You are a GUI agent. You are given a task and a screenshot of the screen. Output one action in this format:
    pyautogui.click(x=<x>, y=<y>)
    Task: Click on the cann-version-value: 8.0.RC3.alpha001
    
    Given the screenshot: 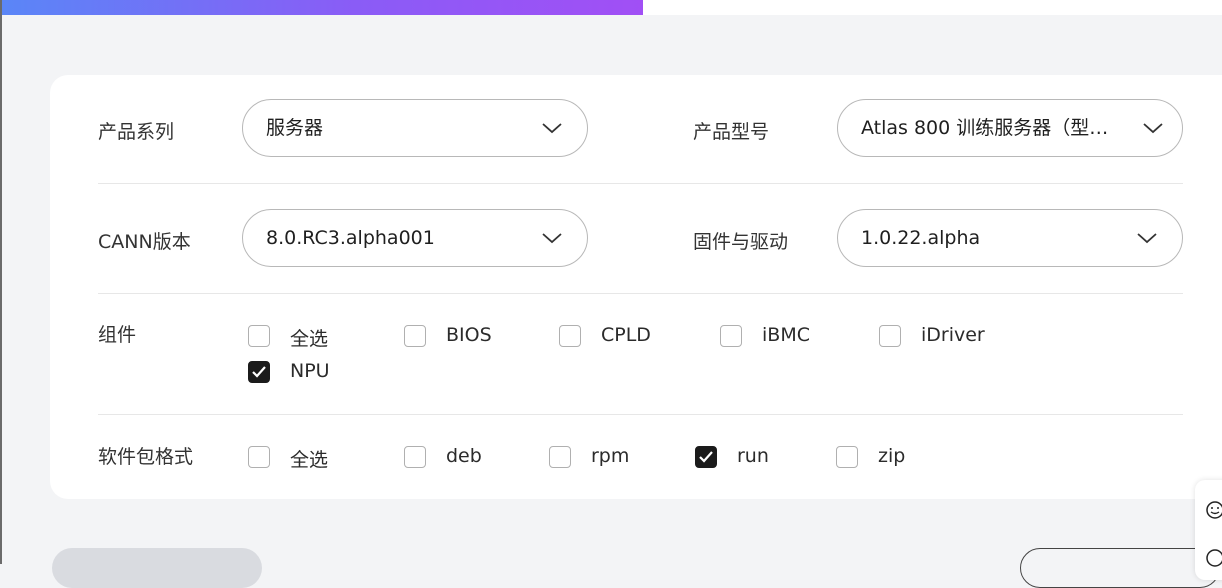 What is the action you would take?
    pyautogui.click(x=350, y=238)
    